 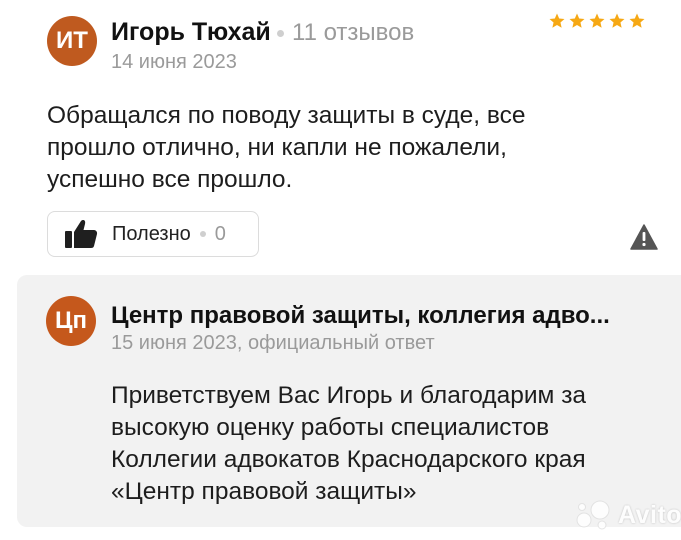 What do you see at coordinates (71, 321) in the screenshot?
I see `organization-avatar: Цп` at bounding box center [71, 321].